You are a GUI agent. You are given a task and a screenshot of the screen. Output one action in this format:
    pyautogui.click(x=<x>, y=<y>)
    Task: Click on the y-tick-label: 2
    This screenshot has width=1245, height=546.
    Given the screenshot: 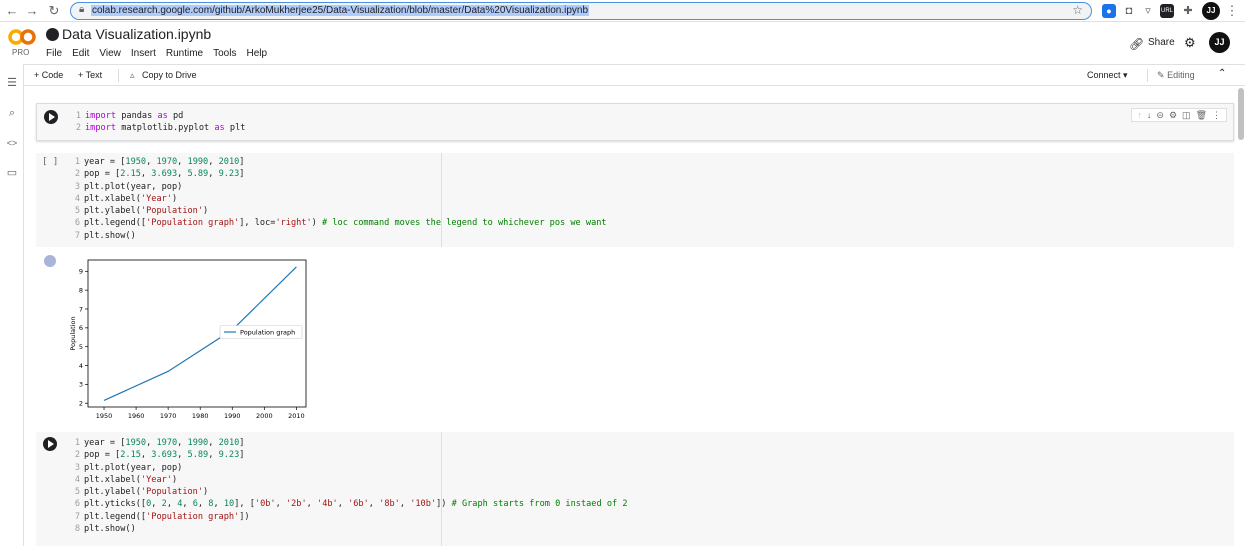 What is the action you would take?
    pyautogui.click(x=81, y=404)
    